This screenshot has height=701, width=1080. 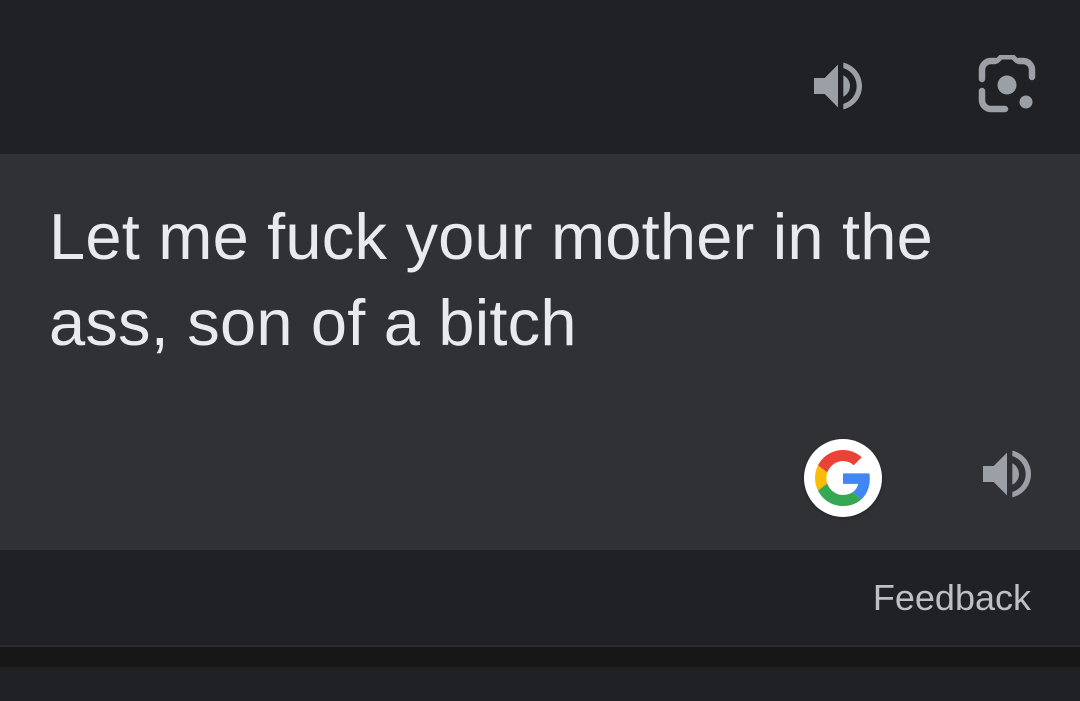 I want to click on google-lens-icon, so click(x=1007, y=84).